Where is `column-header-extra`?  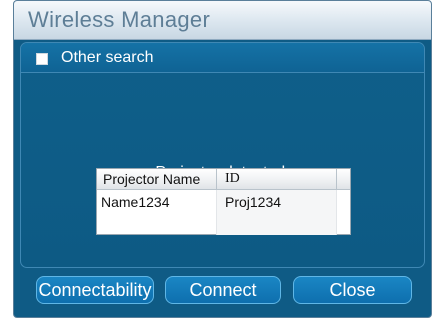 column-header-extra is located at coordinates (344, 179).